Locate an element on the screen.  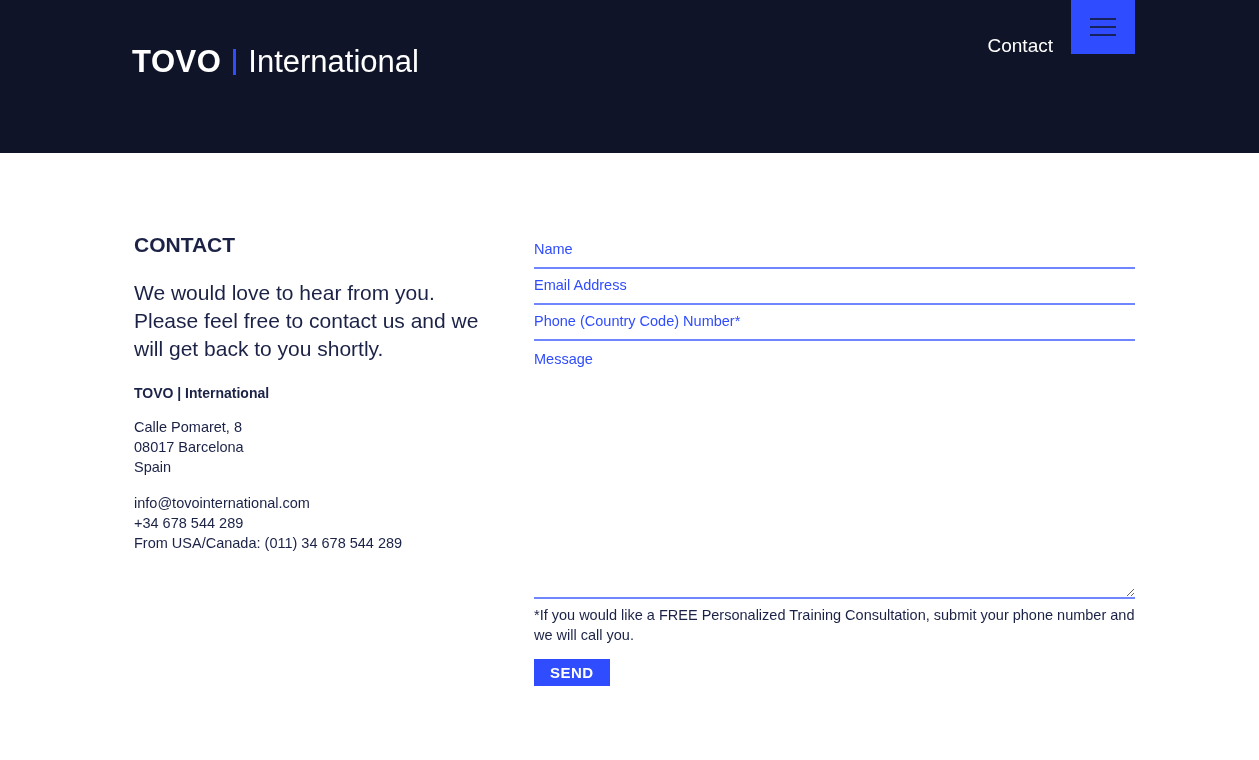
company-name: TOVO | International is located at coordinates (202, 393).